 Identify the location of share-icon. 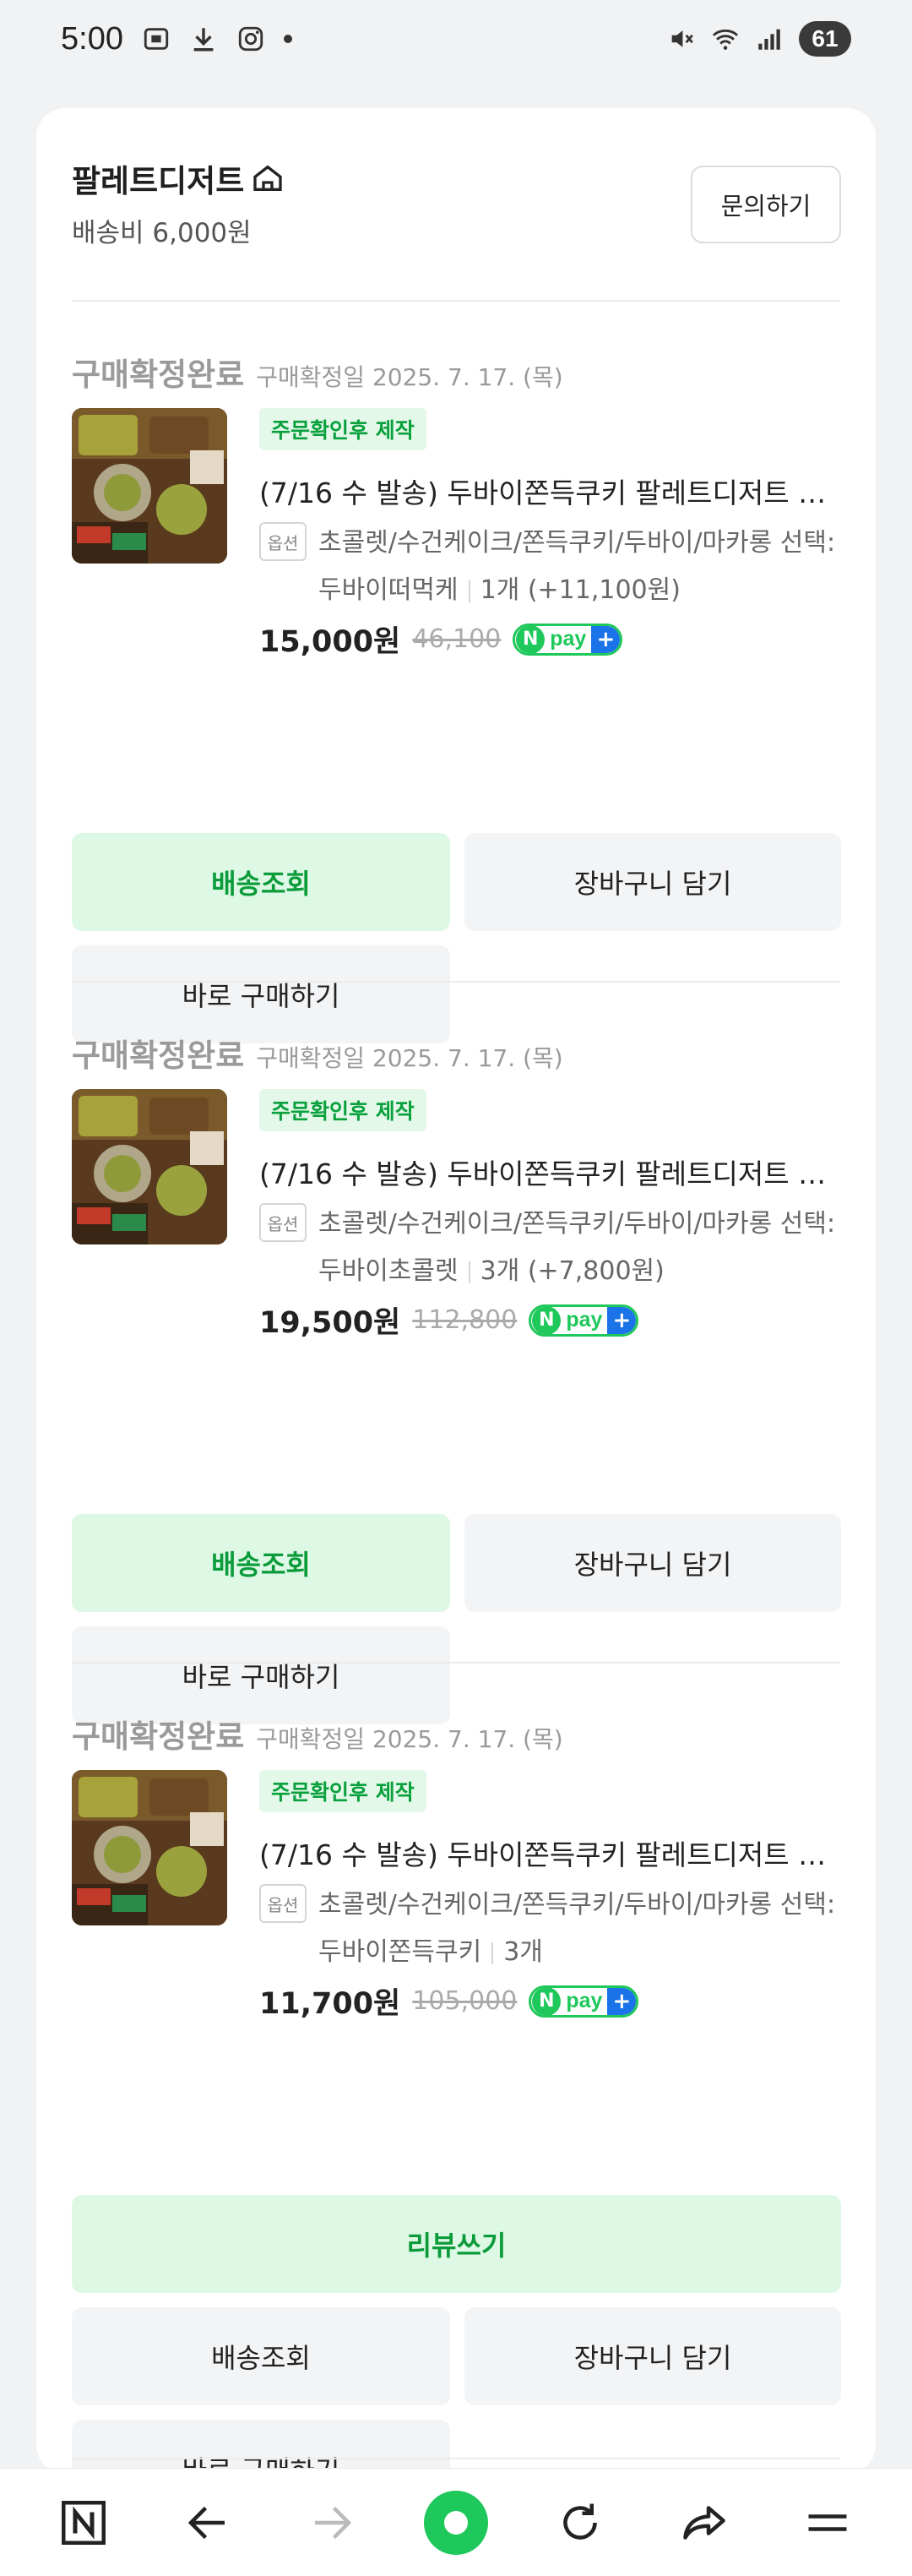
(703, 2522).